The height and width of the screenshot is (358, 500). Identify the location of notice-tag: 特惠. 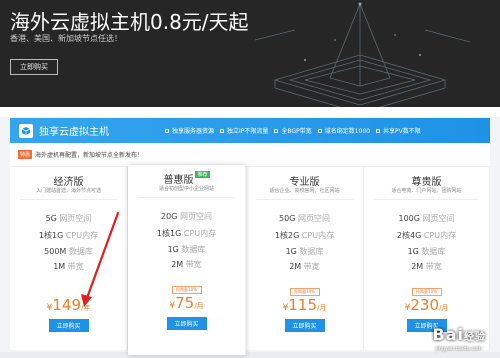
(25, 154).